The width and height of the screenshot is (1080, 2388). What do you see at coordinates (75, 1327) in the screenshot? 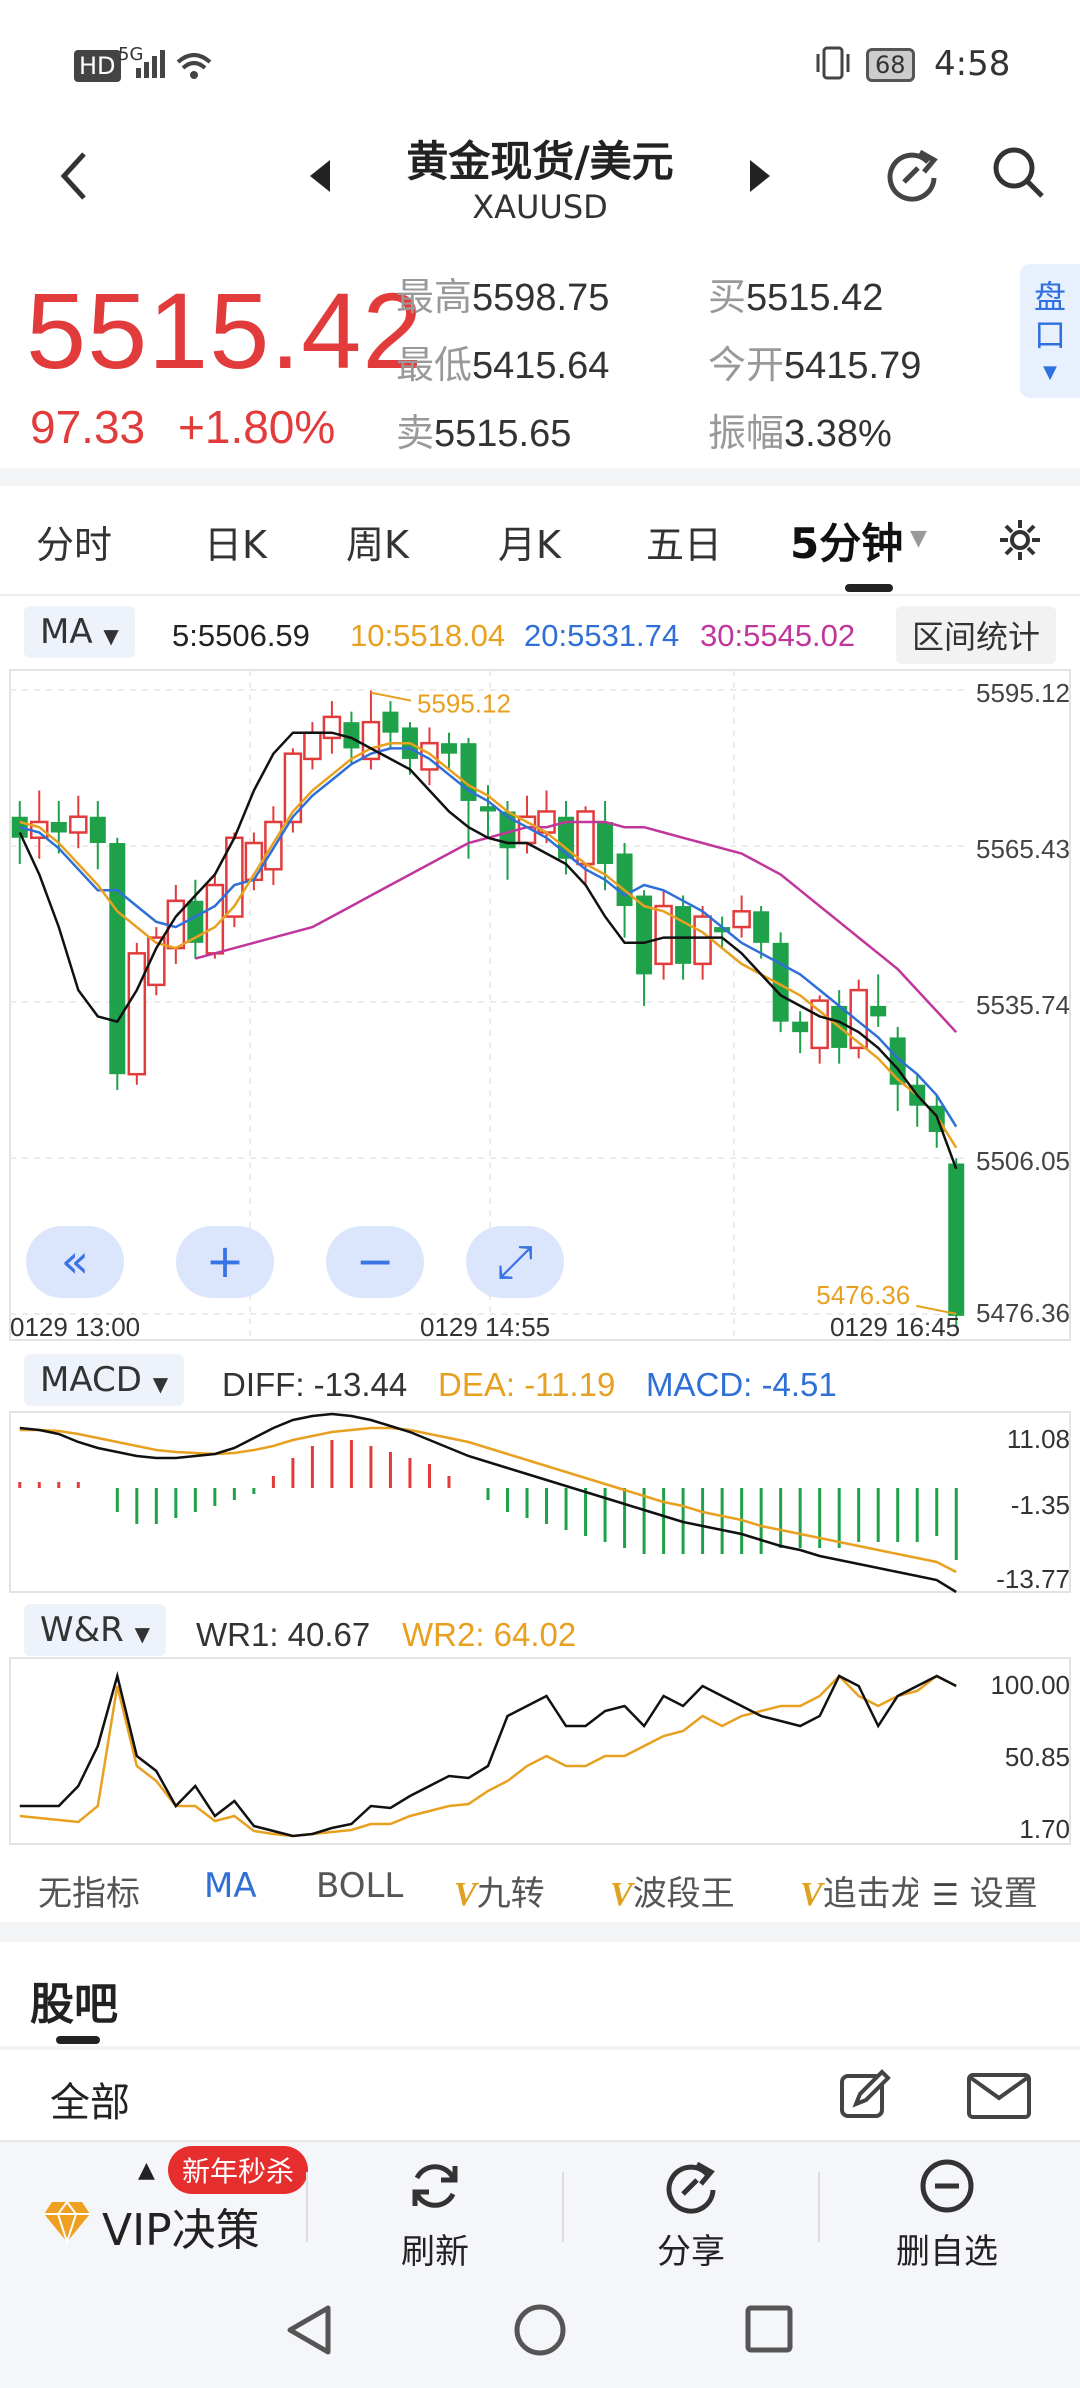
I see `time-label-start: 0129 13:00` at bounding box center [75, 1327].